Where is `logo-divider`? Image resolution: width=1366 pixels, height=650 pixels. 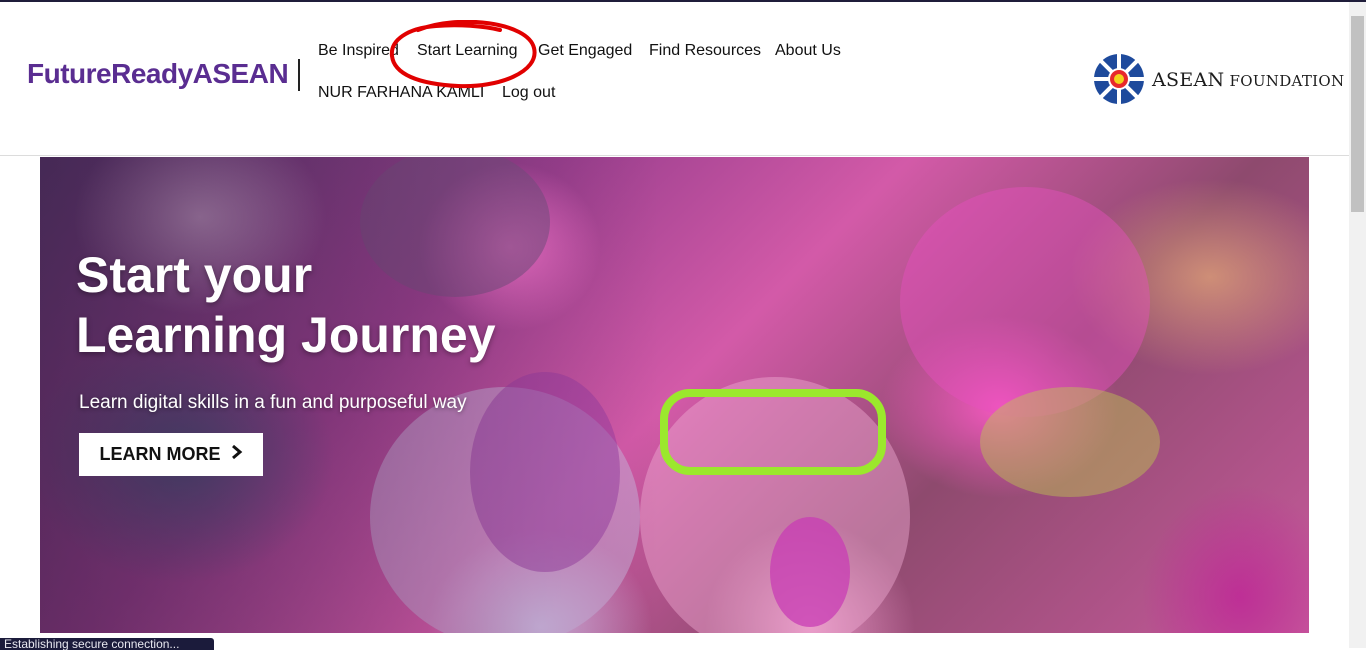 logo-divider is located at coordinates (299, 75).